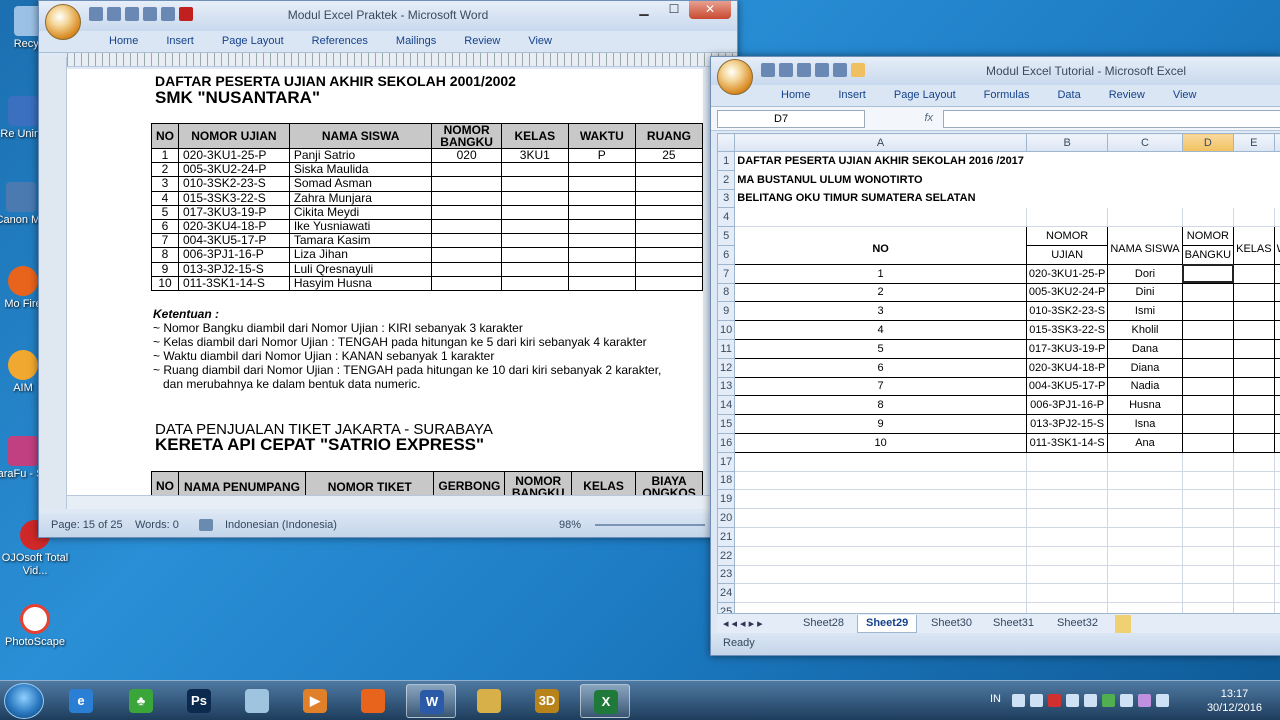 The width and height of the screenshot is (1280, 720). Describe the element at coordinates (315, 701) in the screenshot. I see `taskbar-item-media-player: ▶` at that location.